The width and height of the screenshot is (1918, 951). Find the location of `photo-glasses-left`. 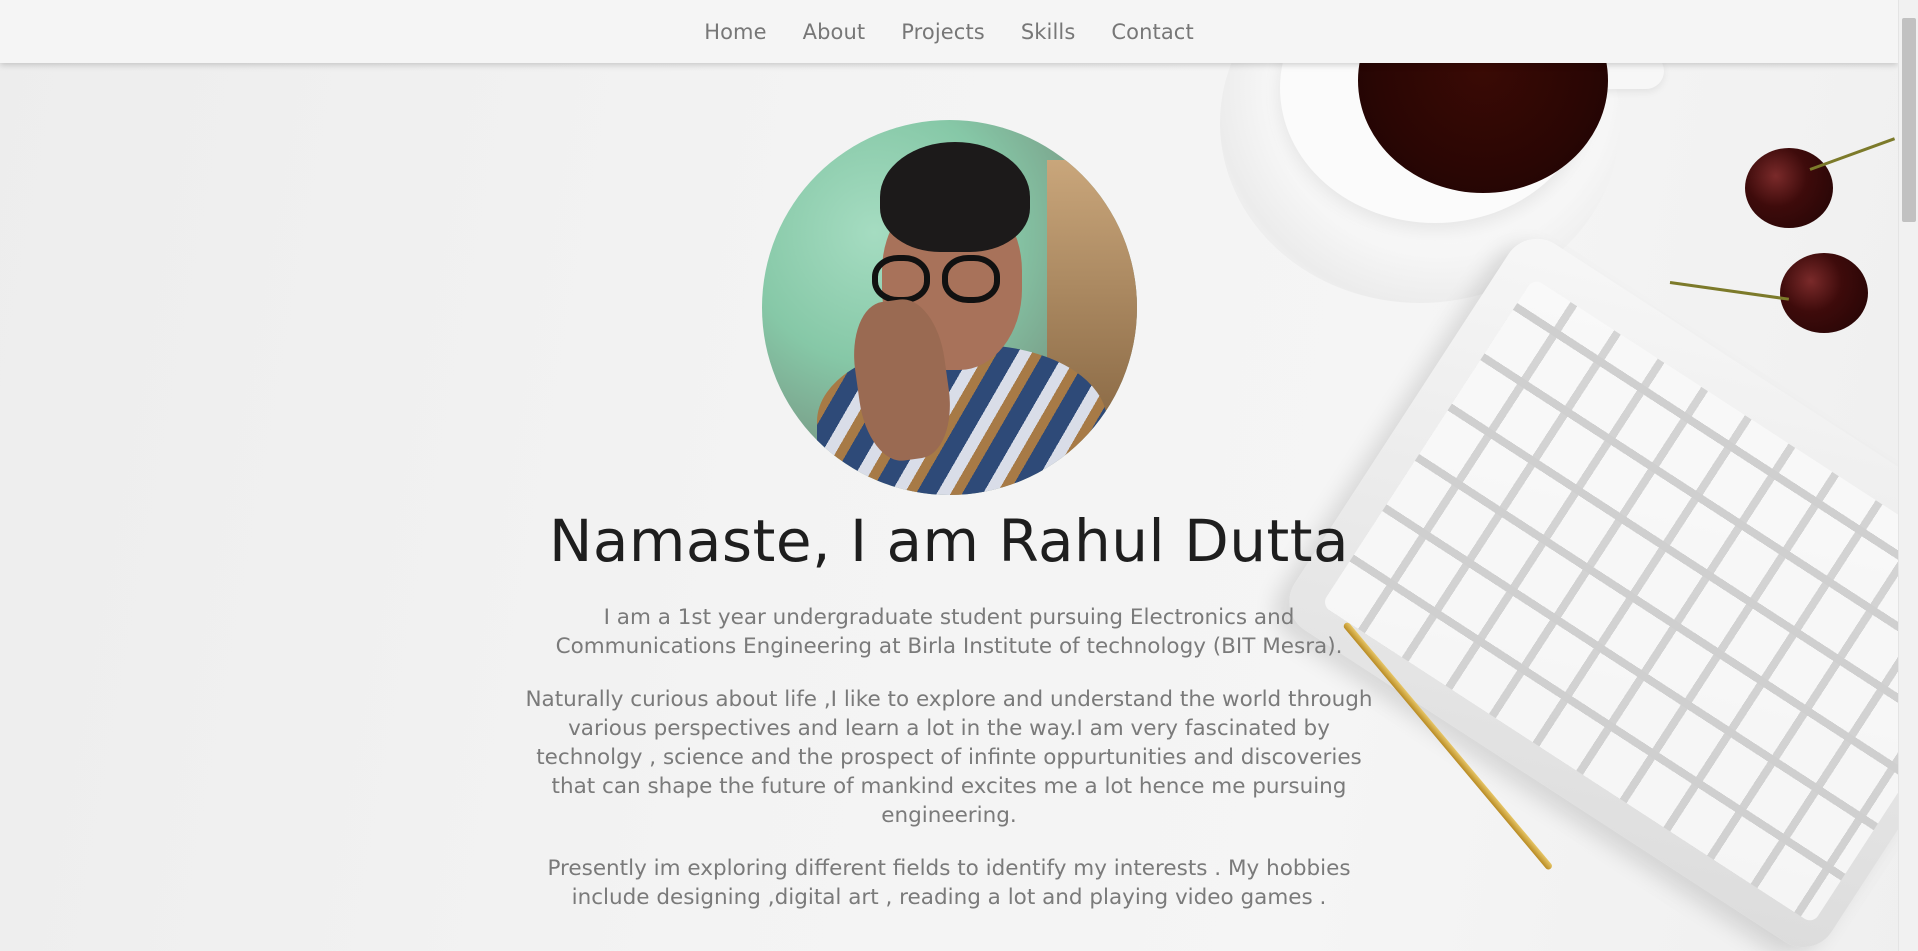

photo-glasses-left is located at coordinates (900, 279).